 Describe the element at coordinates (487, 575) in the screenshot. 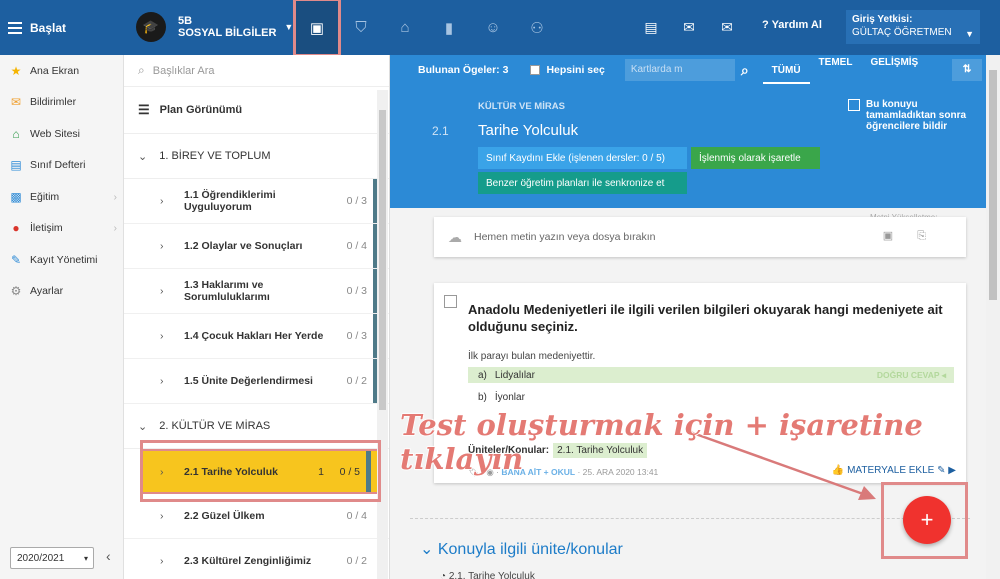

I see `related-topic-item: ◔ 2.1. Tarihe Yolculuk` at that location.